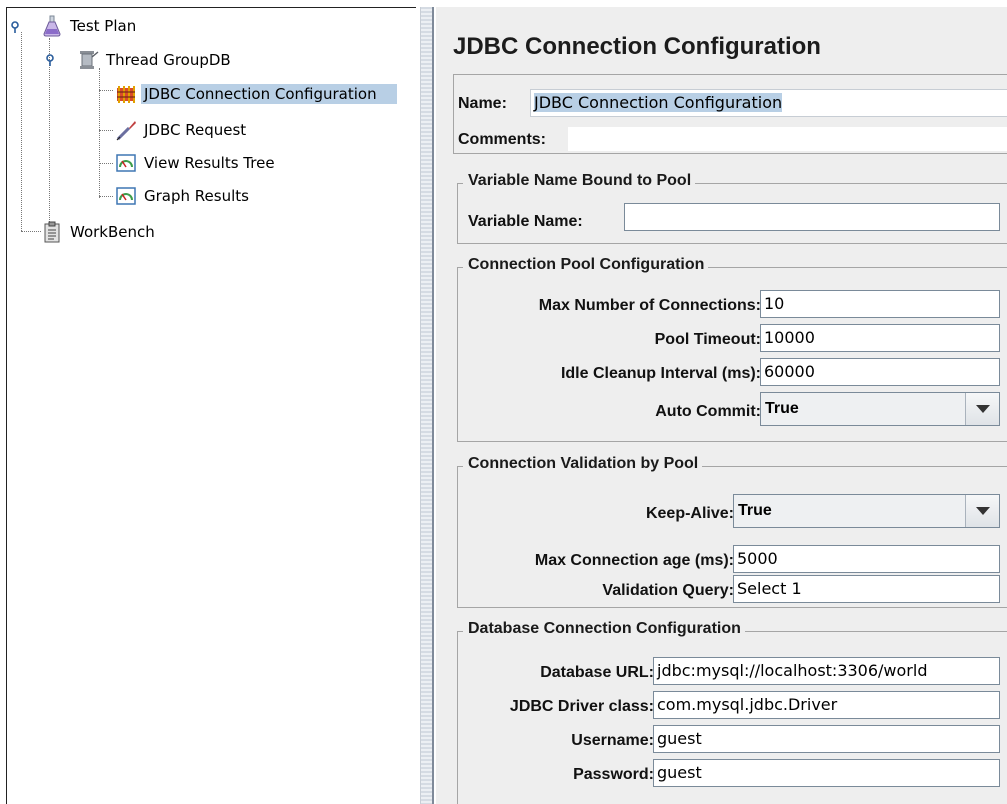 Image resolution: width=1007 pixels, height=804 pixels. I want to click on group-title: Connection Pool Configuration, so click(586, 265).